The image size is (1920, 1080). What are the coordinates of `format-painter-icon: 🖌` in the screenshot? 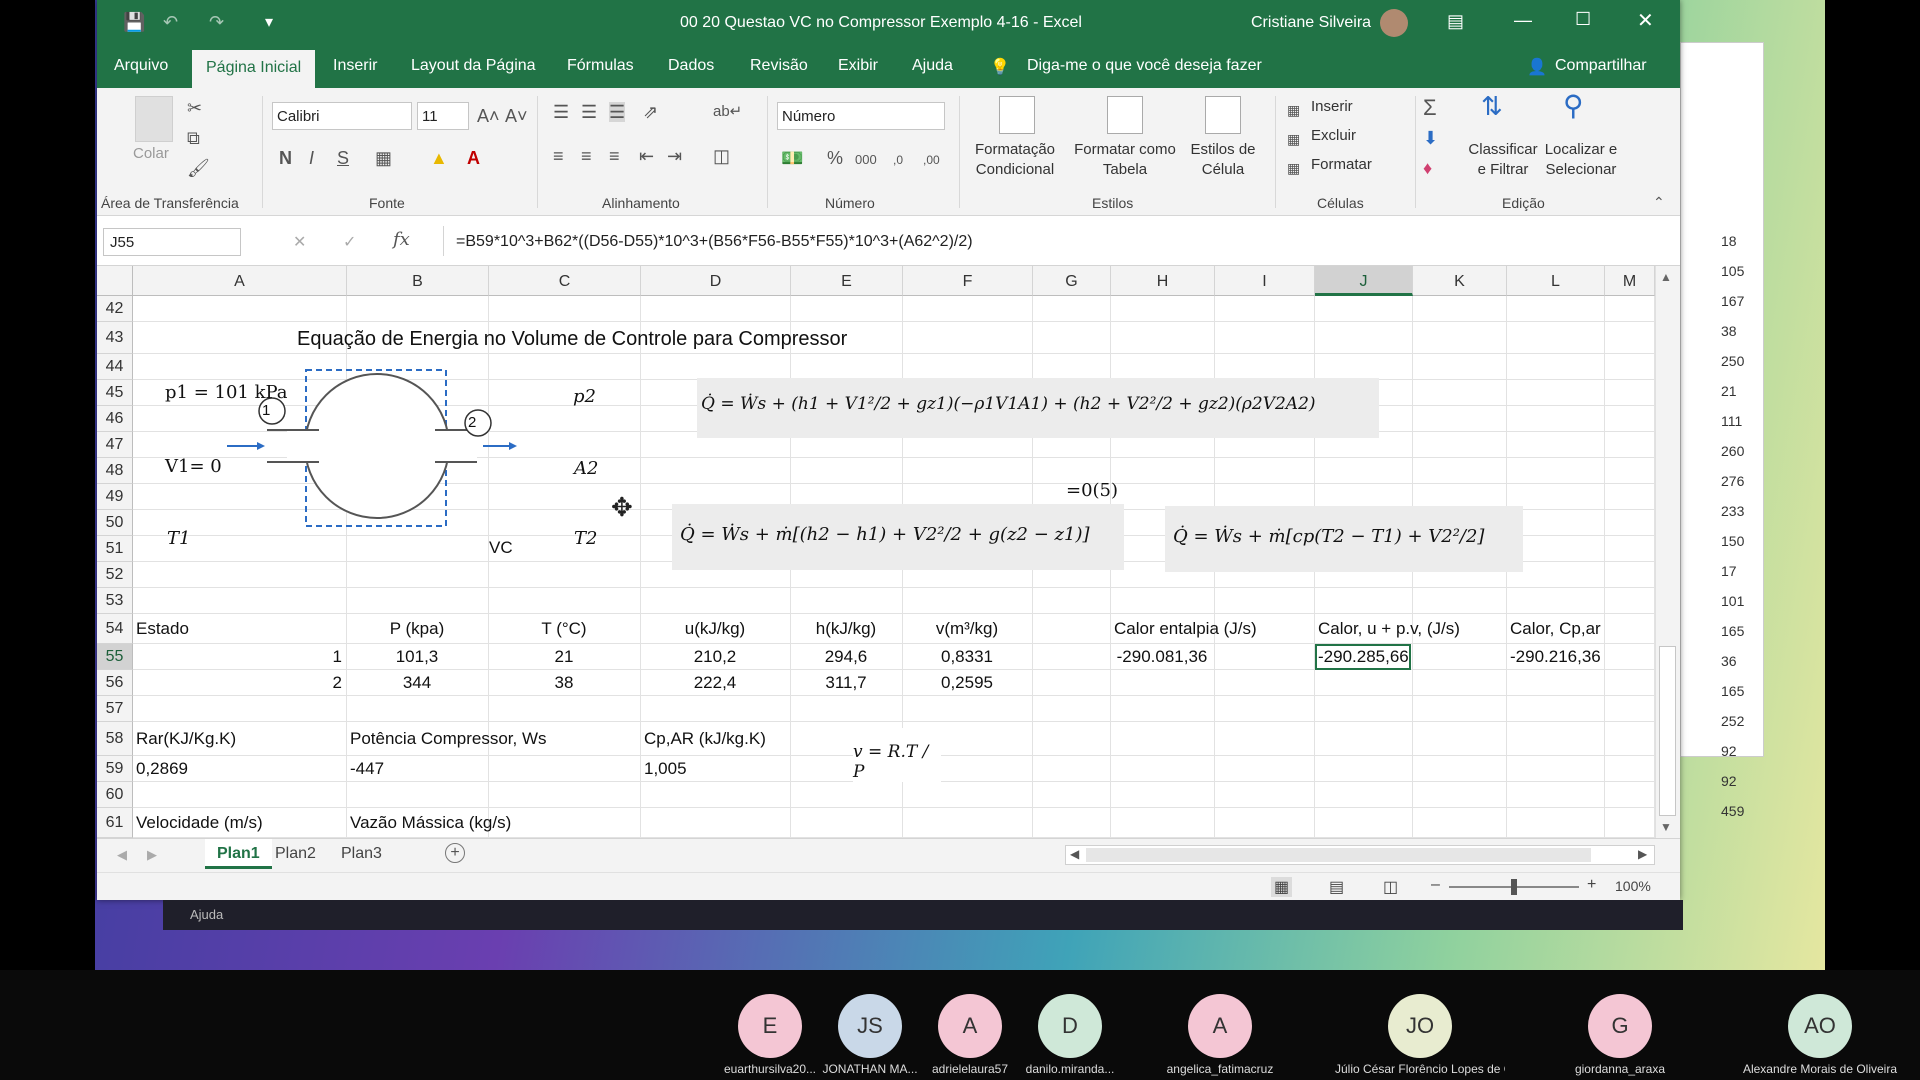 It's located at (198, 168).